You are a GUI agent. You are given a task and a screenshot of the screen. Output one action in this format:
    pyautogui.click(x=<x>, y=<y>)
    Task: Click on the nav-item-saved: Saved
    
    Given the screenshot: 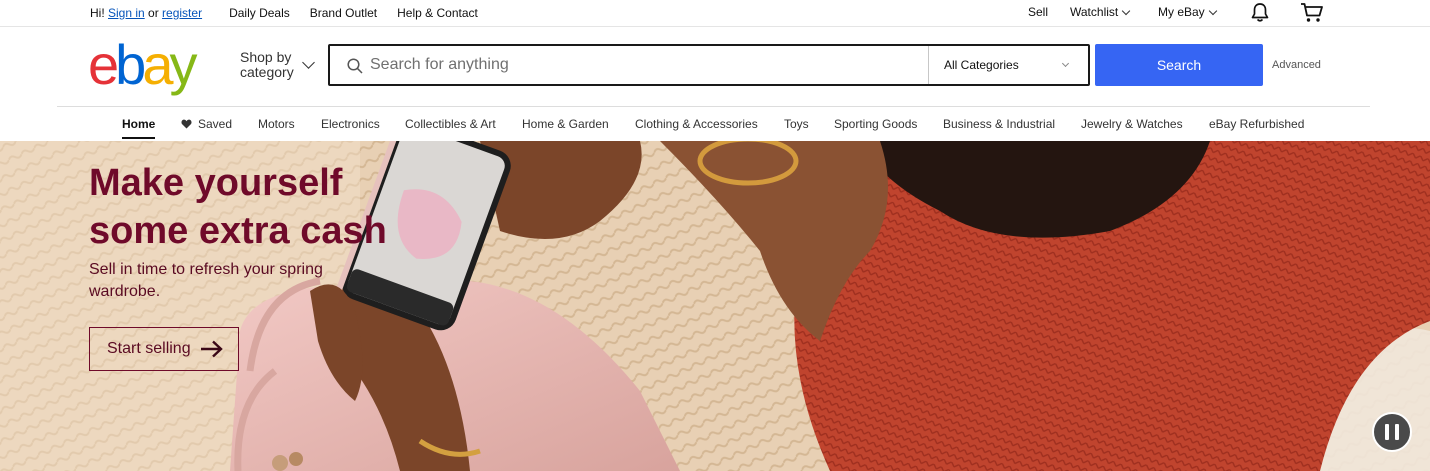 What is the action you would take?
    pyautogui.click(x=206, y=124)
    